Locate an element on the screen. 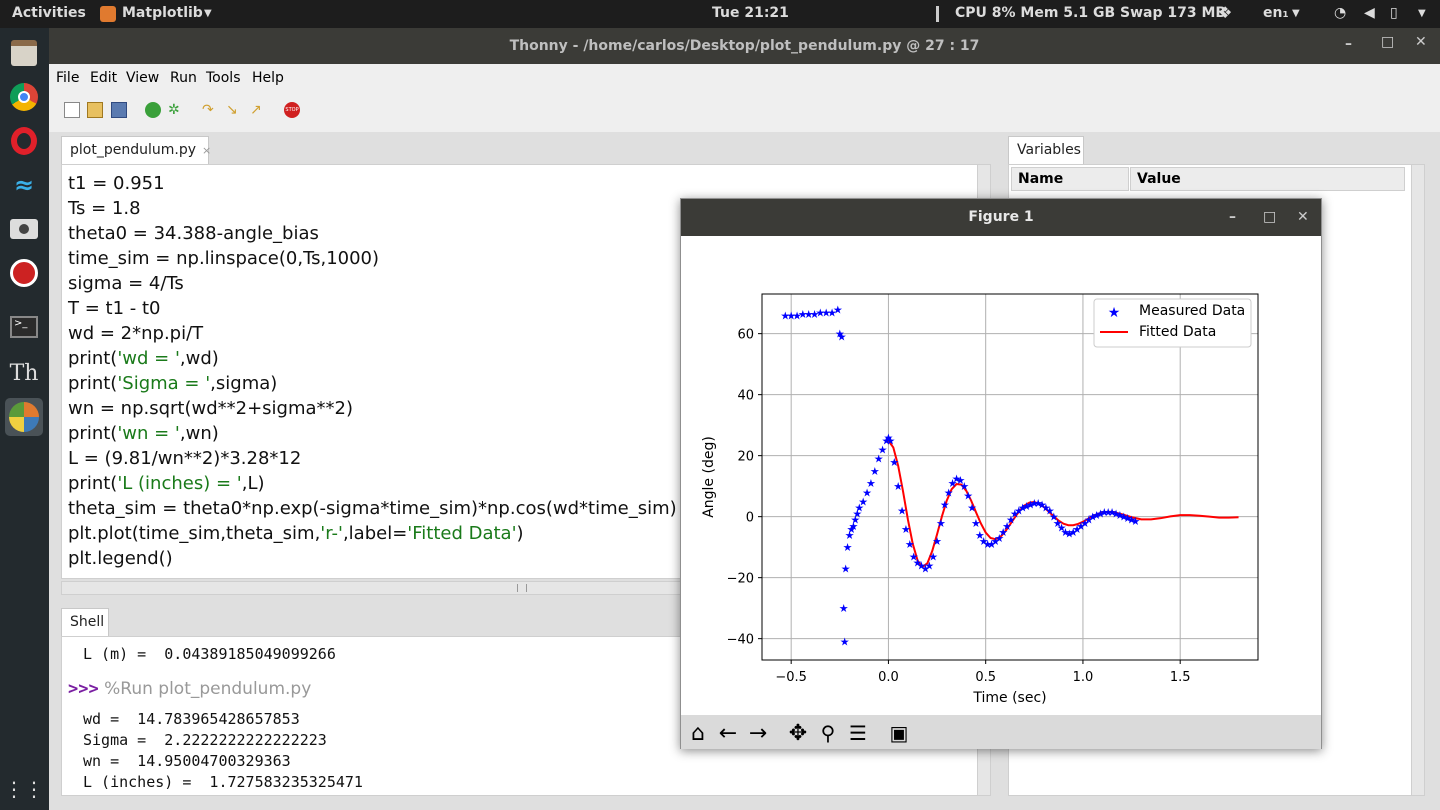 This screenshot has height=810, width=1440. activities-button: Activities is located at coordinates (49, 13).